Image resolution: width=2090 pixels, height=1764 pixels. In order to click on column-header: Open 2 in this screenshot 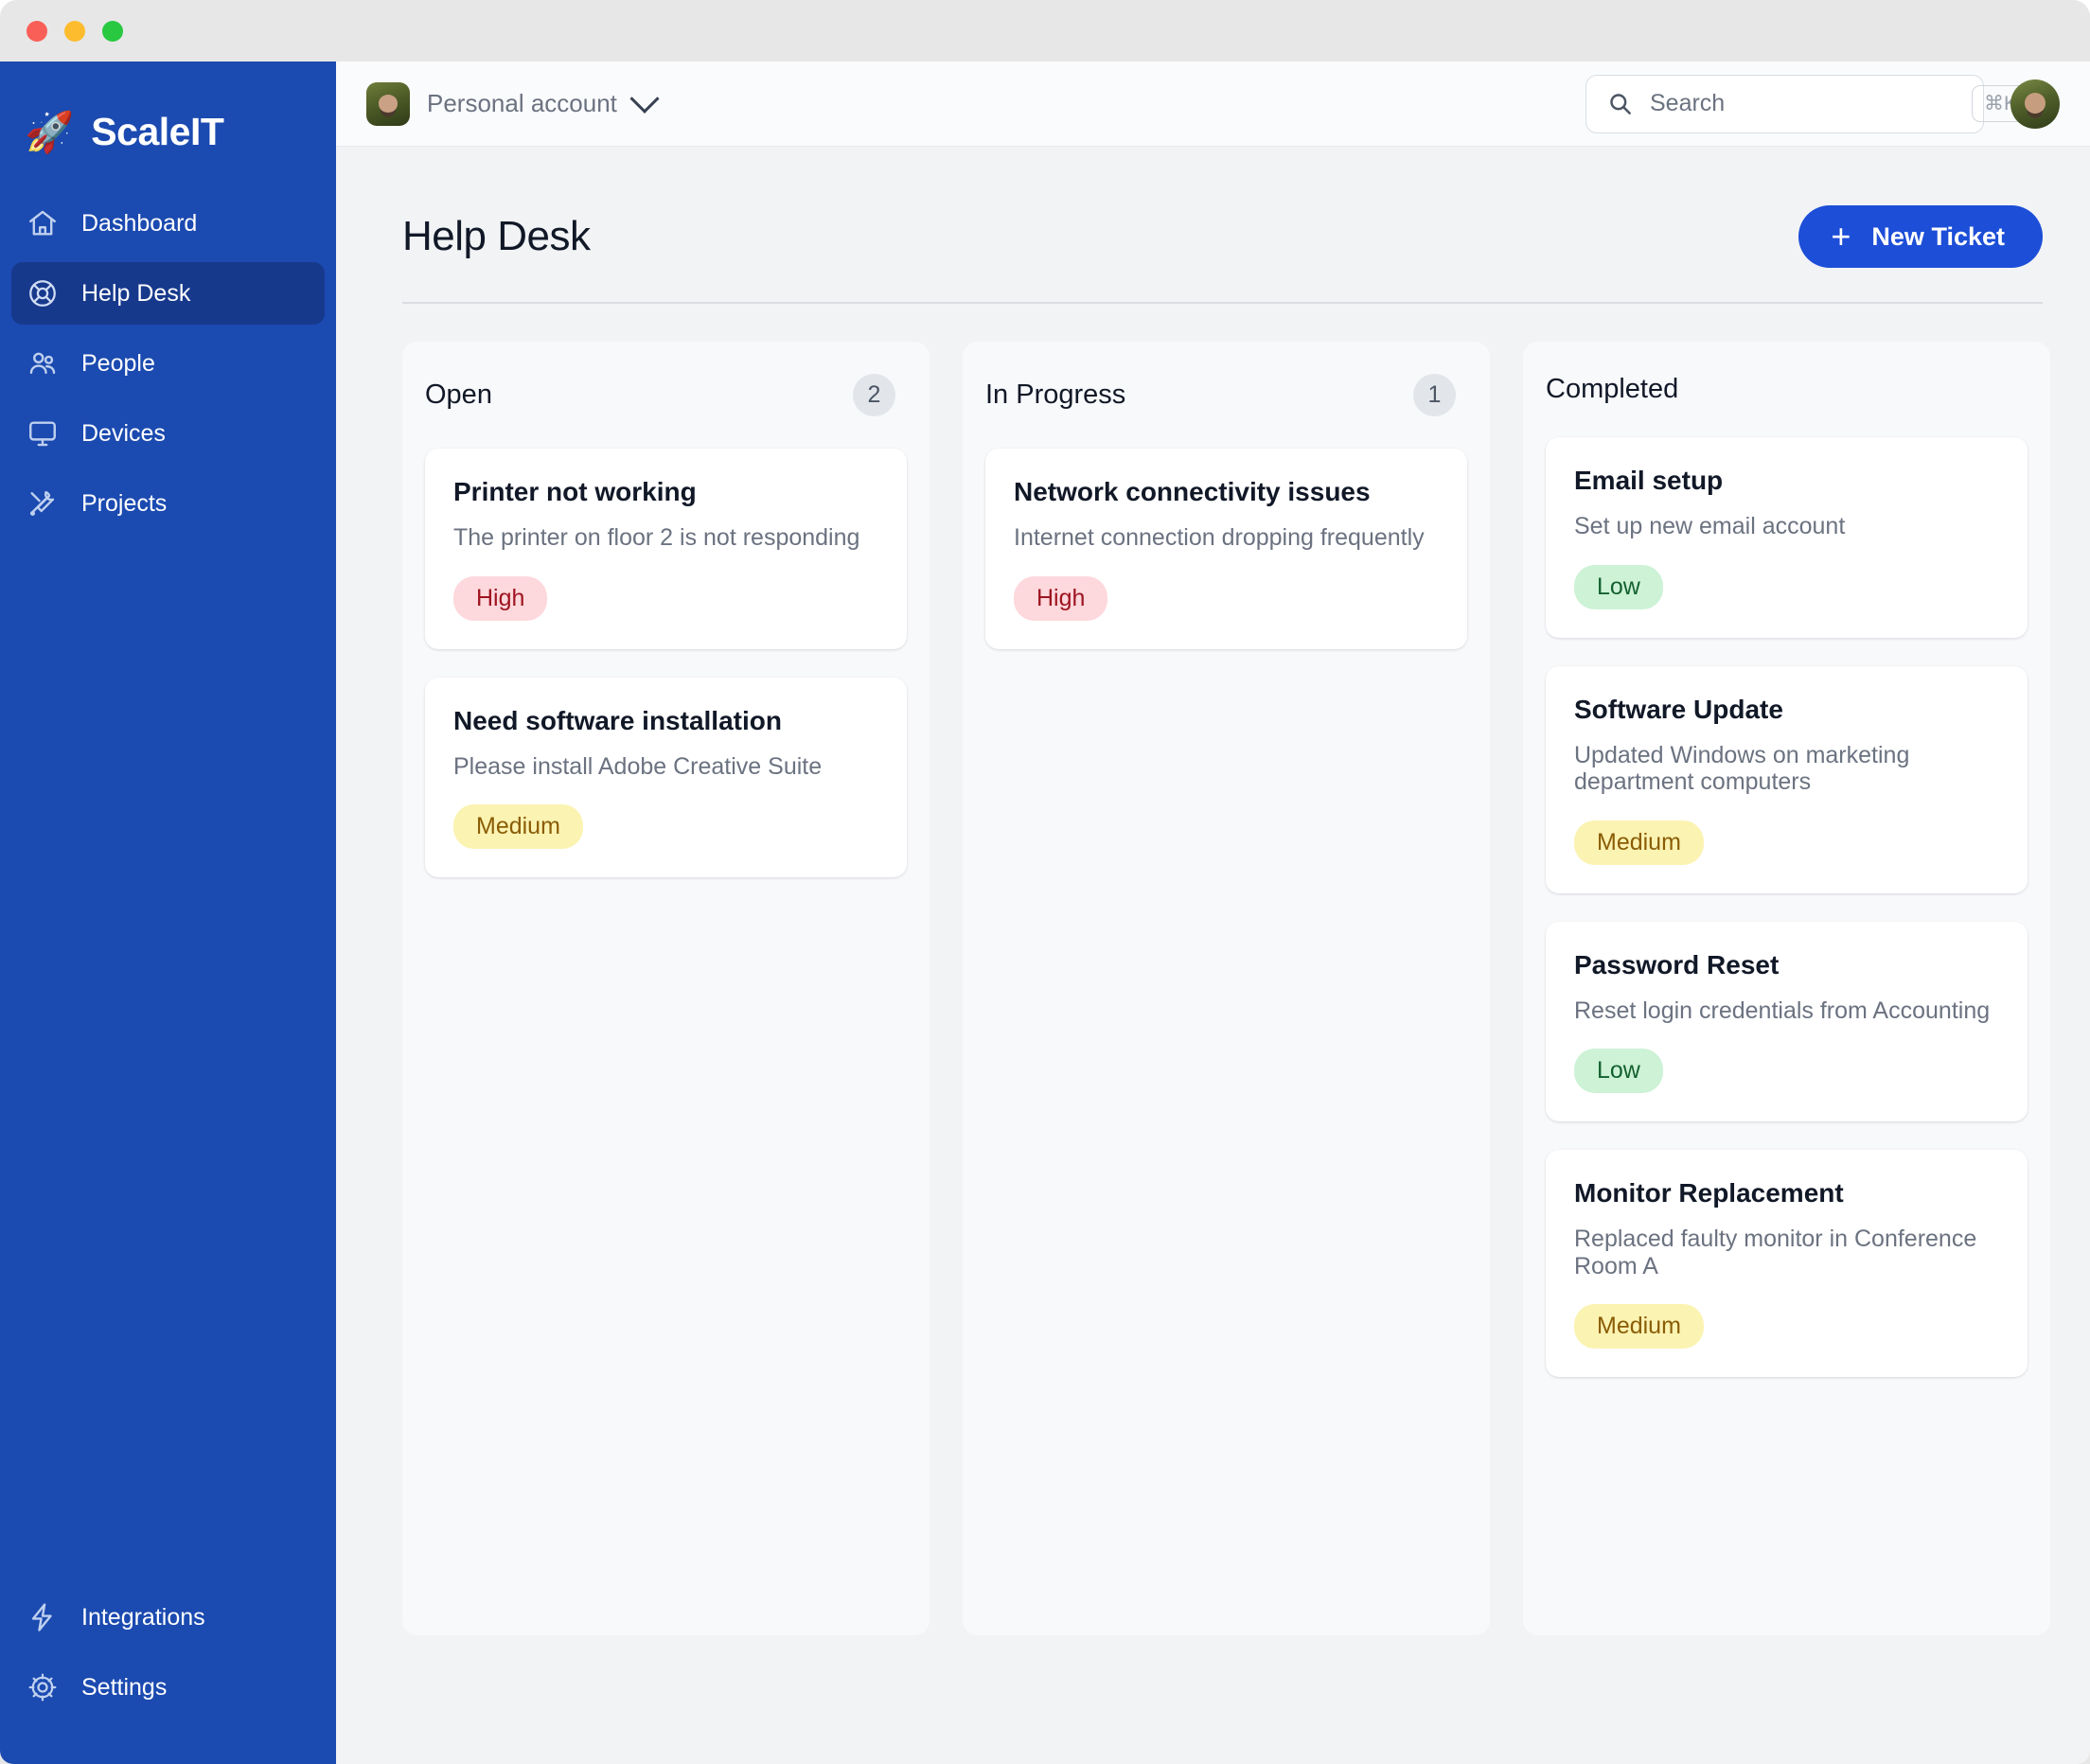, I will do `click(666, 395)`.